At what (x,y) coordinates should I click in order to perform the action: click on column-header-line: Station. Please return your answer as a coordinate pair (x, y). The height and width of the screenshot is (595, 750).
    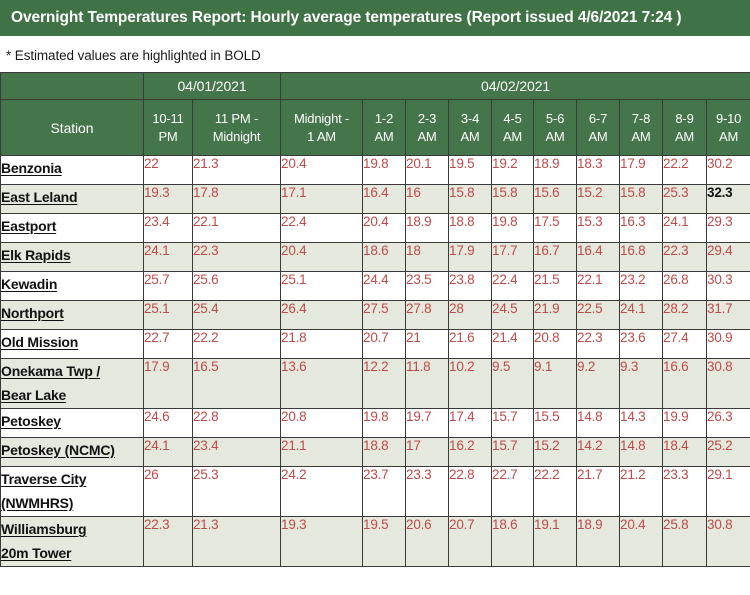
    Looking at the image, I should click on (72, 127).